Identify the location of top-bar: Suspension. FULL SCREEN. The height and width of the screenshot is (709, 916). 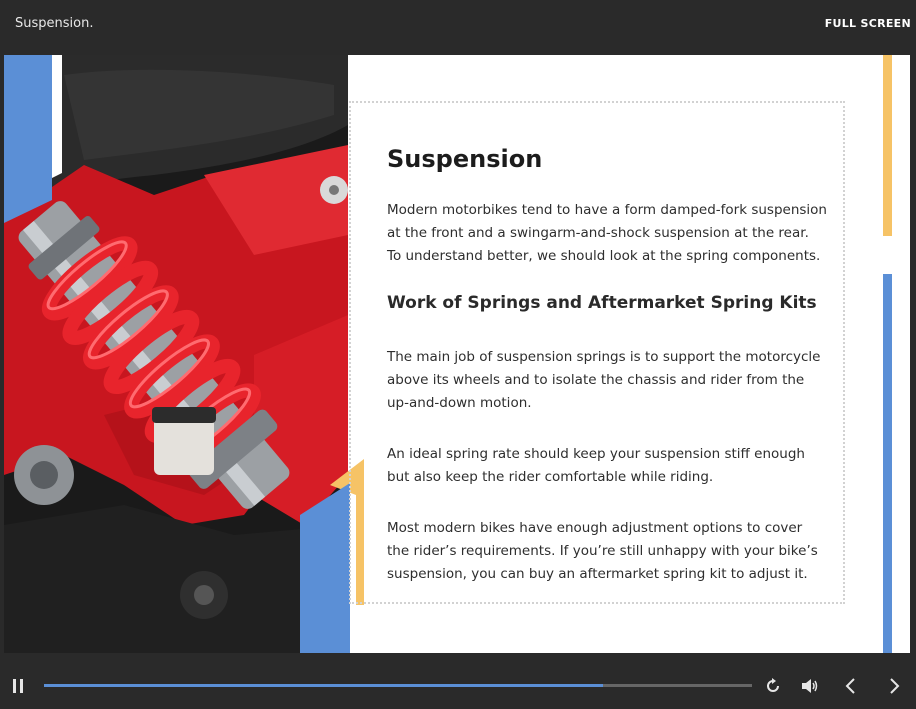
(458, 25).